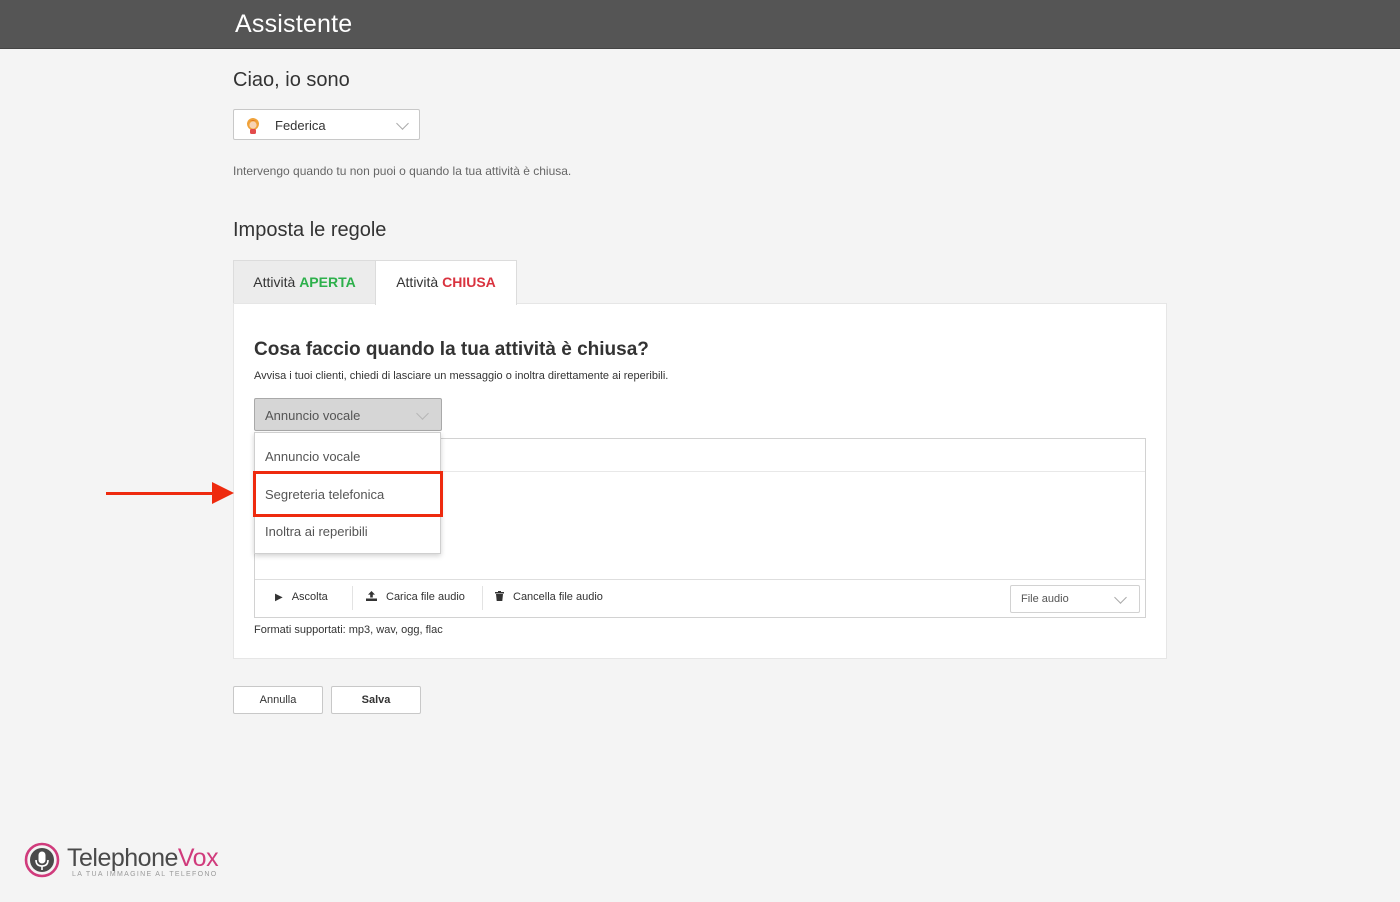  Describe the element at coordinates (291, 80) in the screenshot. I see `intro-heading: Ciao, io sono` at that location.